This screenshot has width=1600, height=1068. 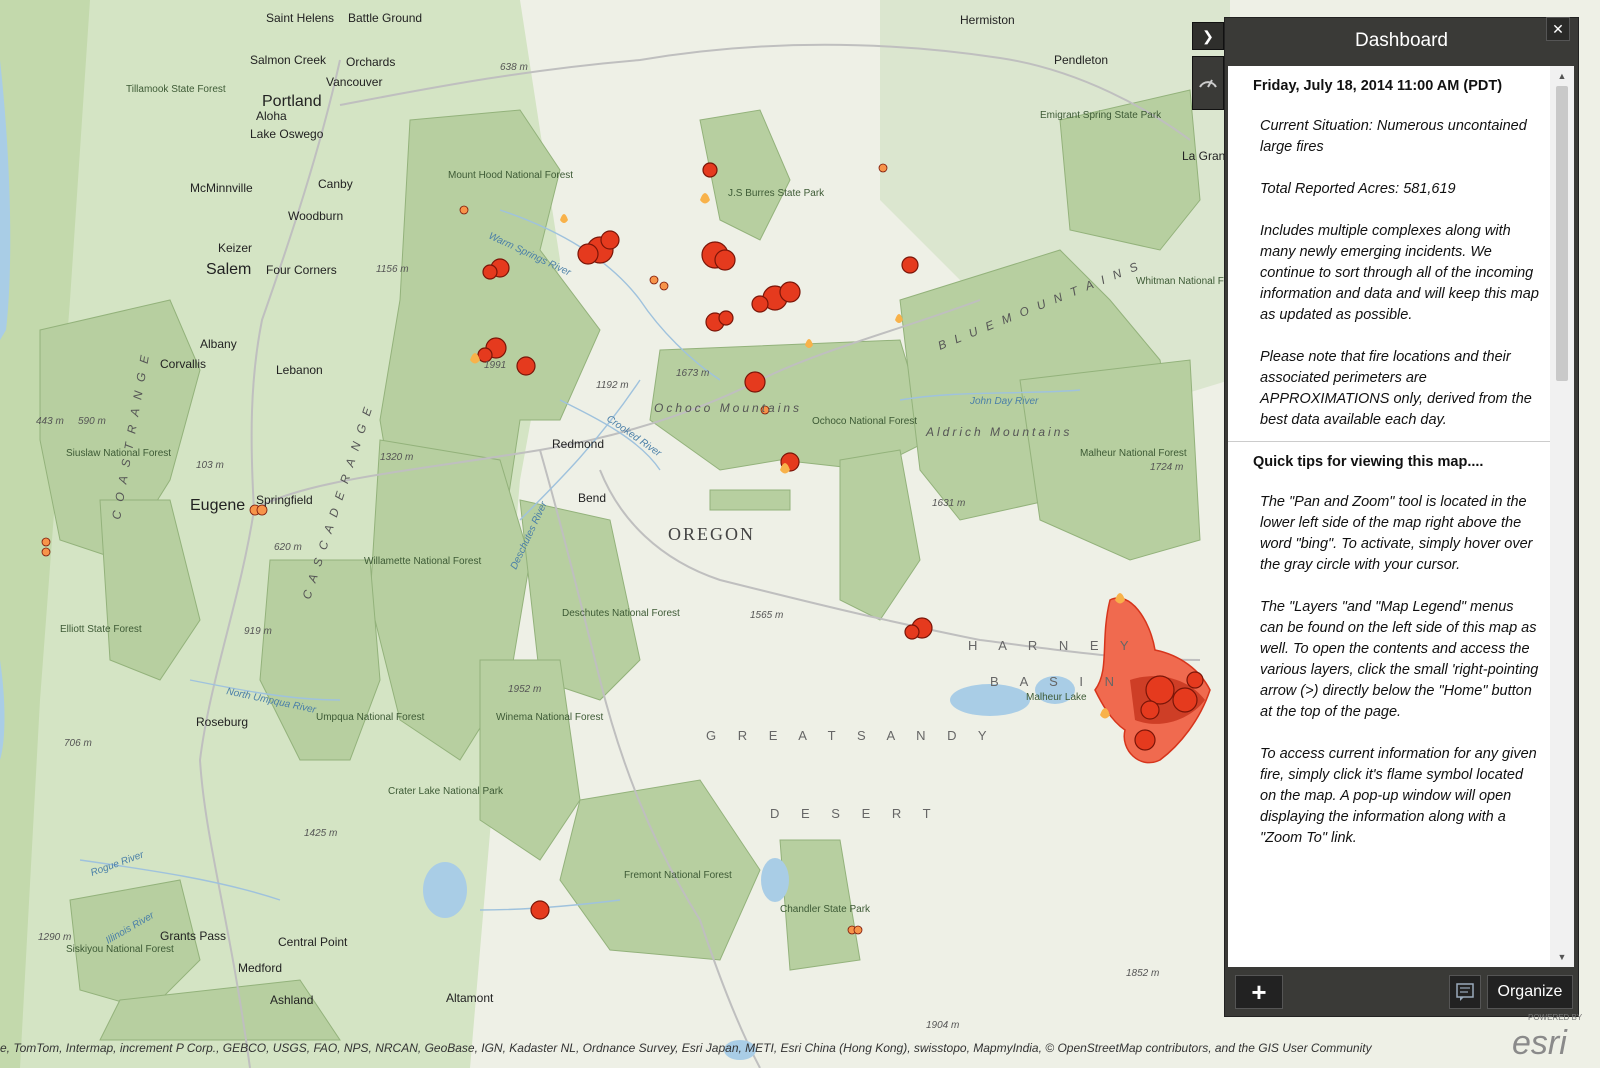 I want to click on region-label: D E S E R T, so click(x=855, y=813).